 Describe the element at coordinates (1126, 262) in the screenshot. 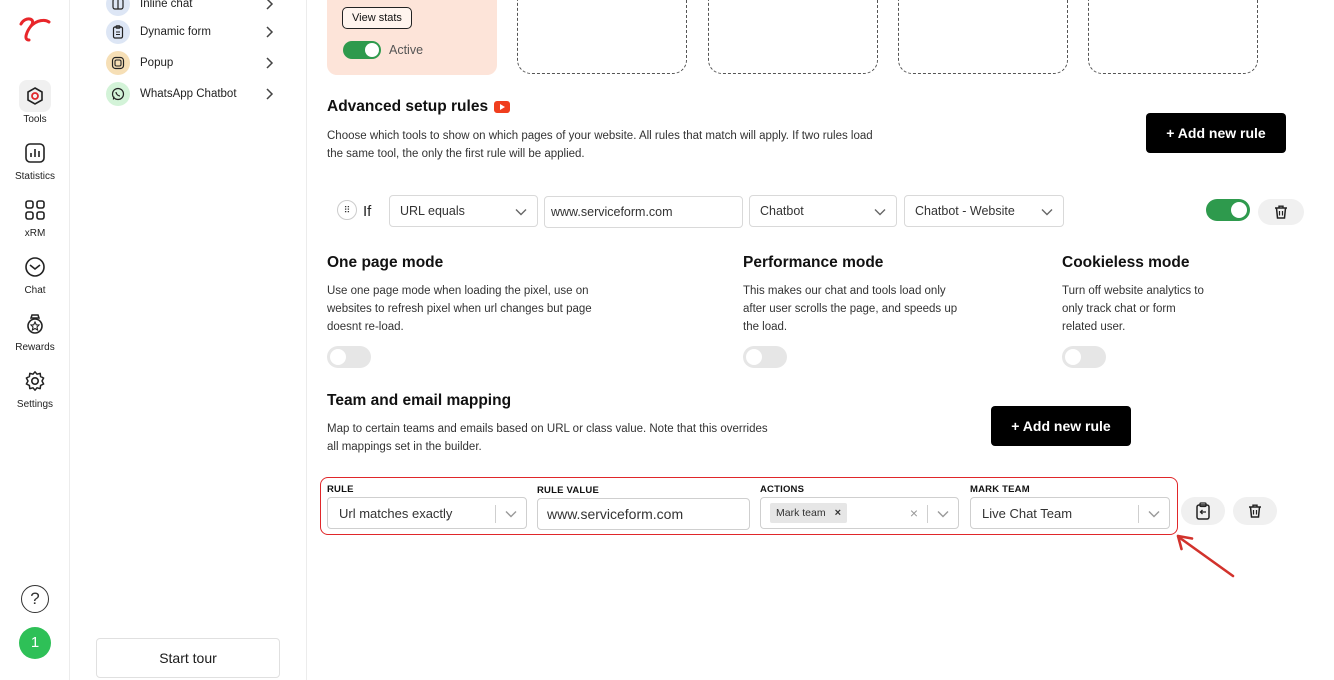

I see `mode-title: Cookieless mode` at that location.